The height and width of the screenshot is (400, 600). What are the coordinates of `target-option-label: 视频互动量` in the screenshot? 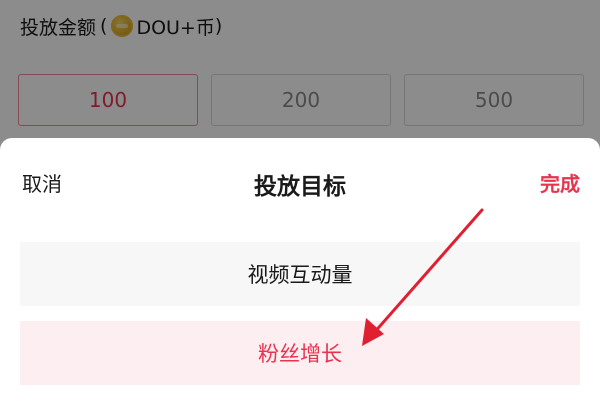 It's located at (300, 275).